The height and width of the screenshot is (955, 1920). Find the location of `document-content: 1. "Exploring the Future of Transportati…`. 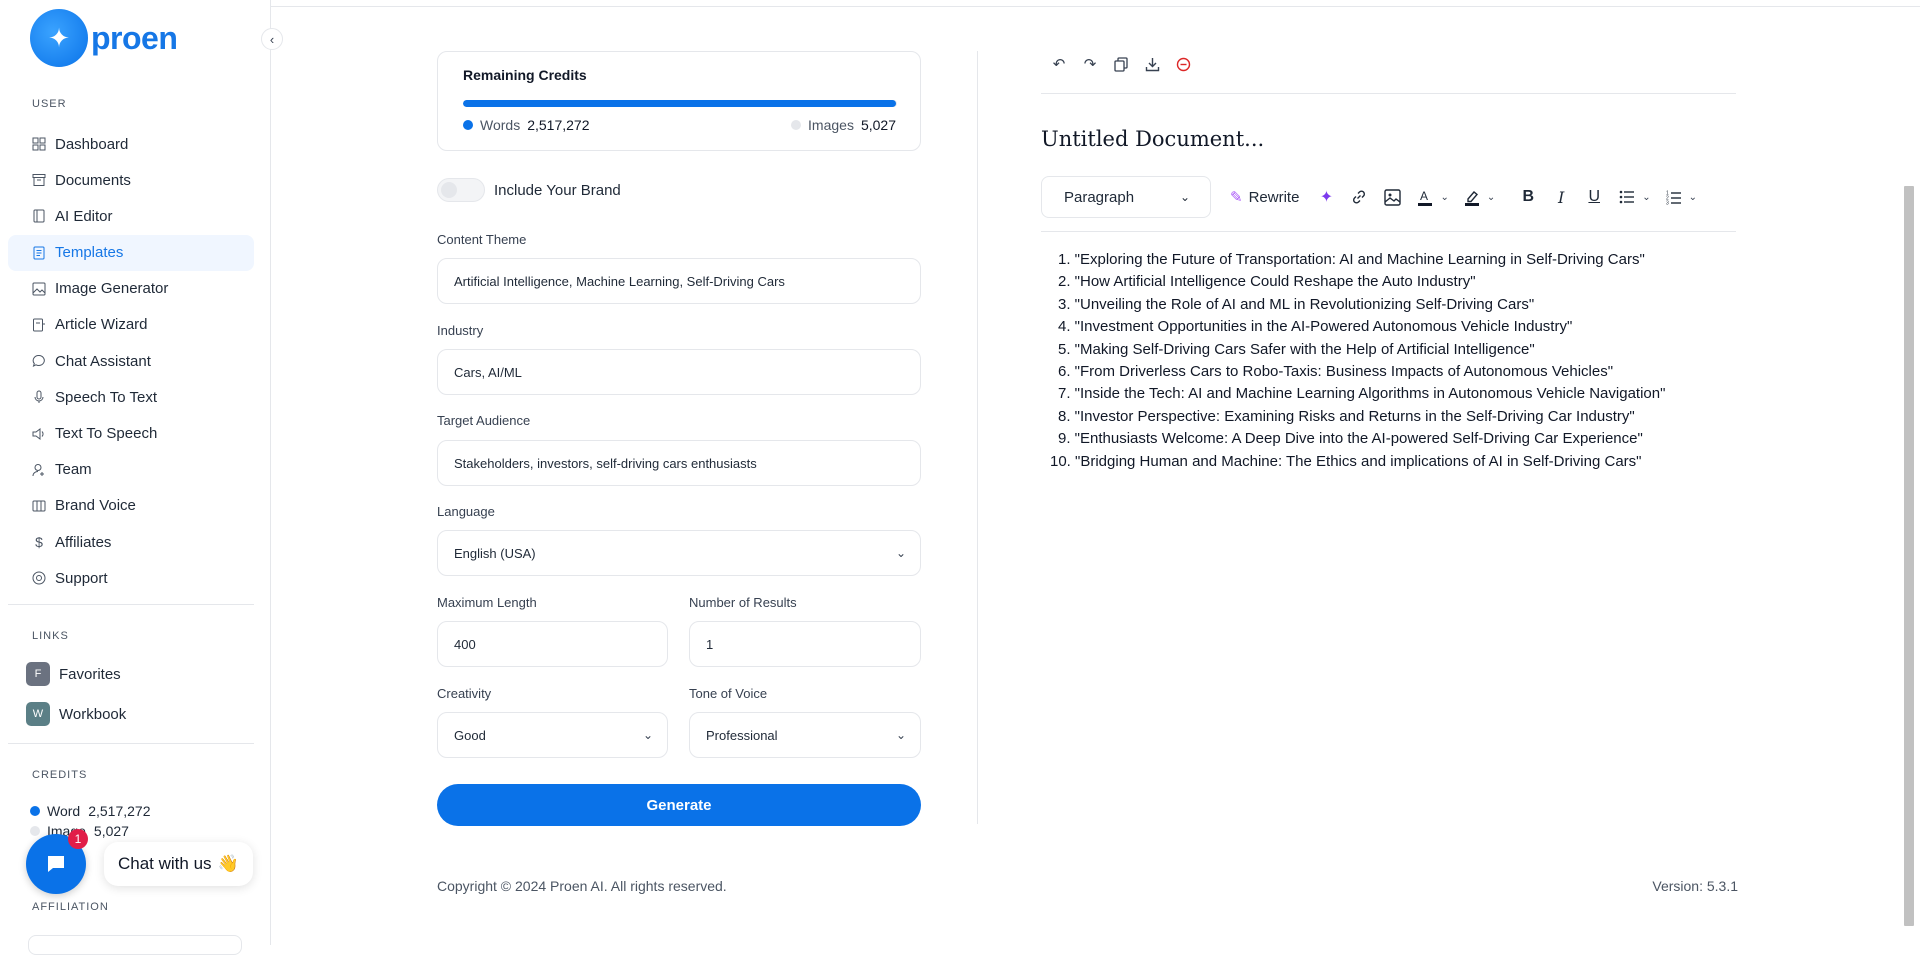

document-content: 1. "Exploring the Future of Transportati… is located at coordinates (1357, 361).